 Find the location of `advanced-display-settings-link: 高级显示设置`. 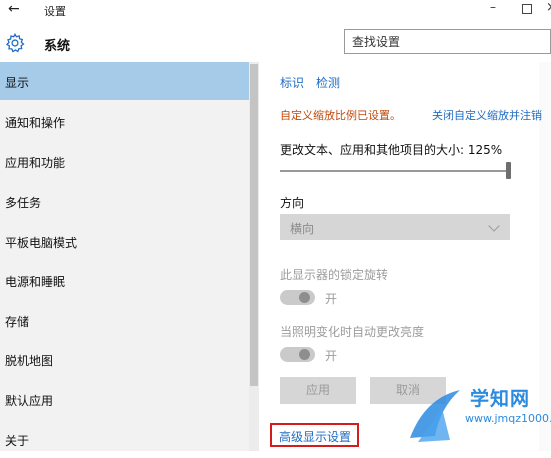

advanced-display-settings-link: 高级显示设置 is located at coordinates (315, 436).